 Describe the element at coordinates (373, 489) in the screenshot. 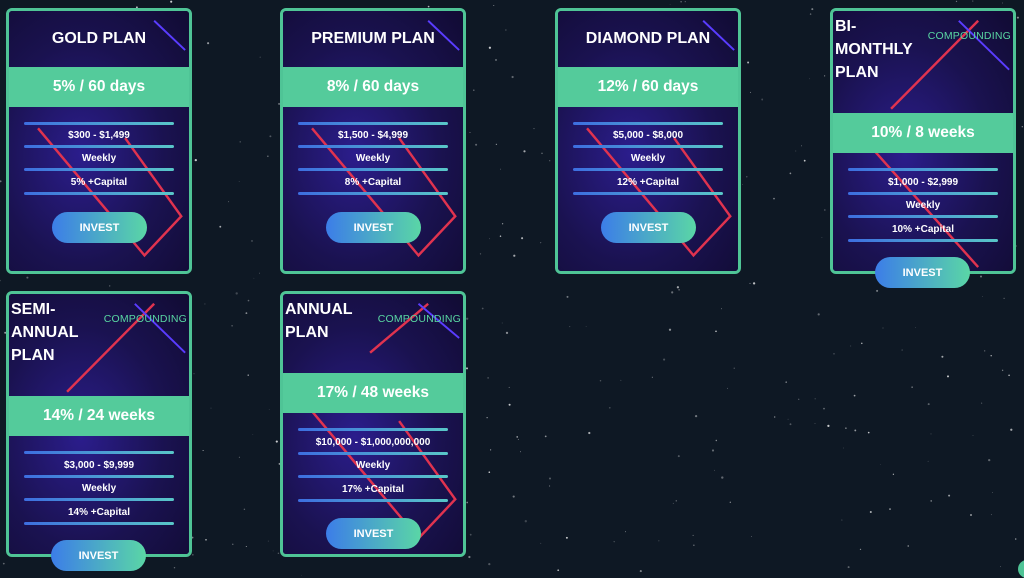

I see `plan-return: 17% +Capital` at that location.